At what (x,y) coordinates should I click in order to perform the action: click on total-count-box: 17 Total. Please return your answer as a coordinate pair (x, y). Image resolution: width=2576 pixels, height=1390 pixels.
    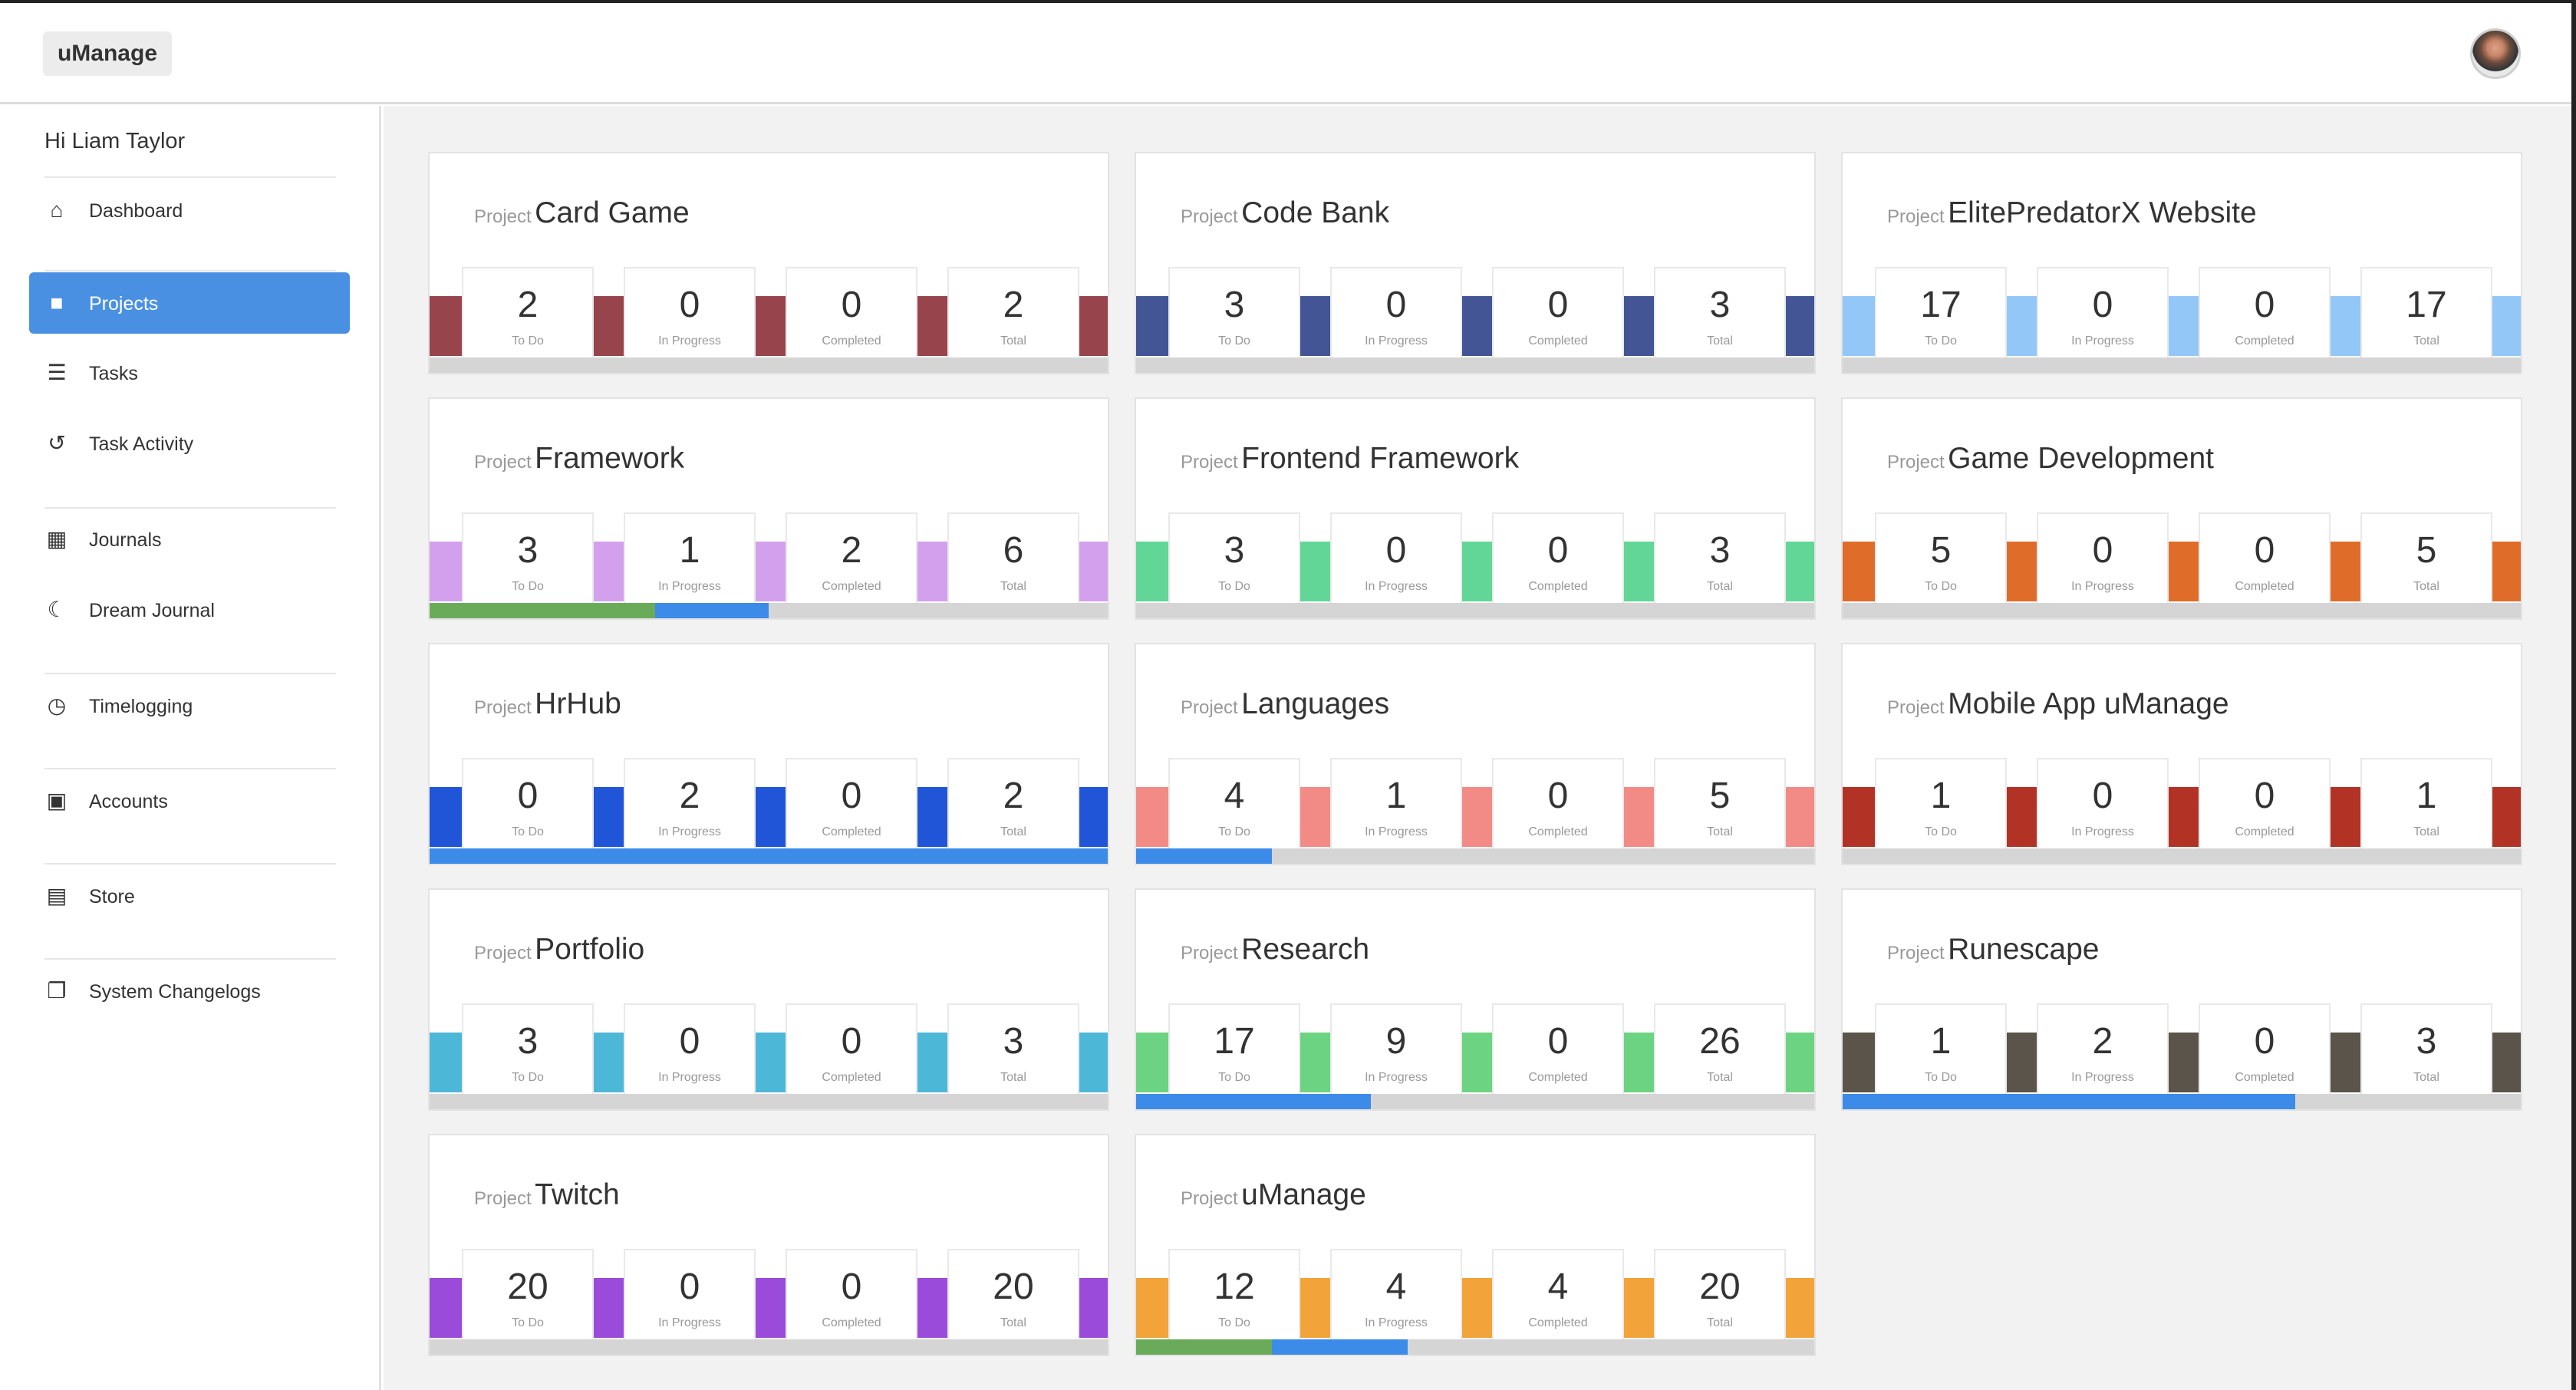
    Looking at the image, I should click on (2426, 312).